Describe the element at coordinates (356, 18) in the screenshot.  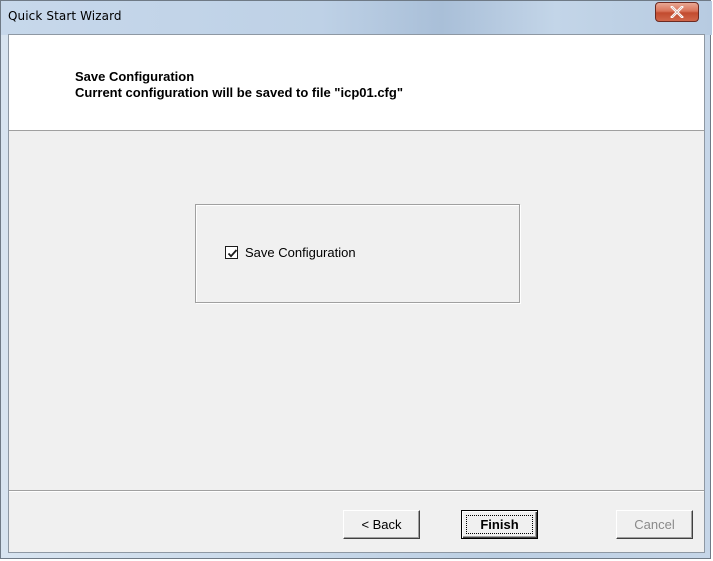
I see `title-bar: Quick Start Wizard` at that location.